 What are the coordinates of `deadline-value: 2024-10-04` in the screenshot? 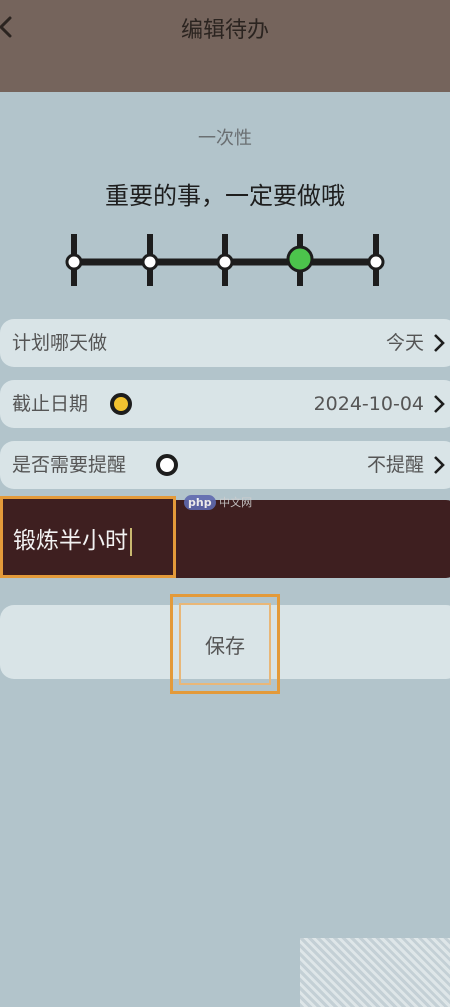 It's located at (368, 404).